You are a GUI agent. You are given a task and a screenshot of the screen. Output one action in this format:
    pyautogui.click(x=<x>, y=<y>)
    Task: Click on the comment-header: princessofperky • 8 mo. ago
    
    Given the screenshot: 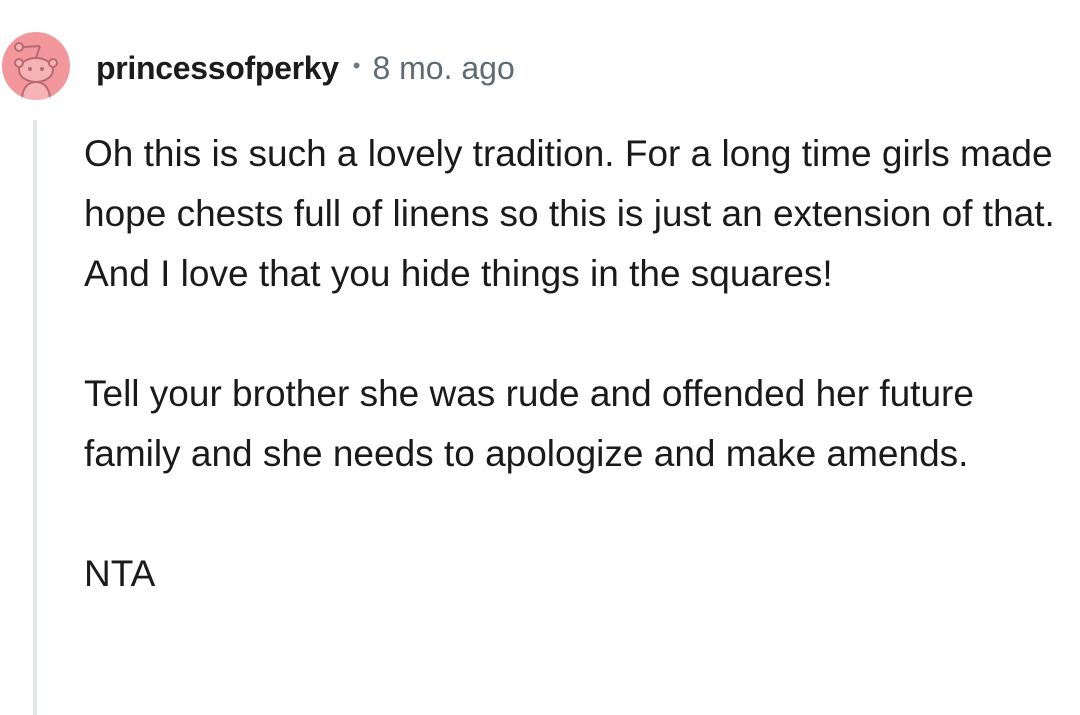 What is the action you would take?
    pyautogui.click(x=305, y=68)
    